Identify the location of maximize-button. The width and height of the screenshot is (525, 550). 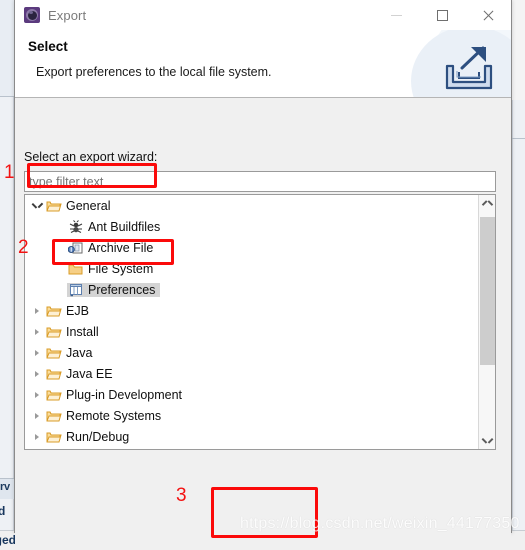
(442, 15).